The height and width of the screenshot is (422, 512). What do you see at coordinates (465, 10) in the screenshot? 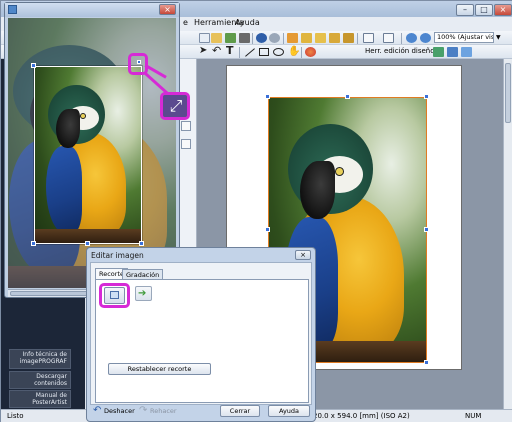
I see `minimize-button: –` at bounding box center [465, 10].